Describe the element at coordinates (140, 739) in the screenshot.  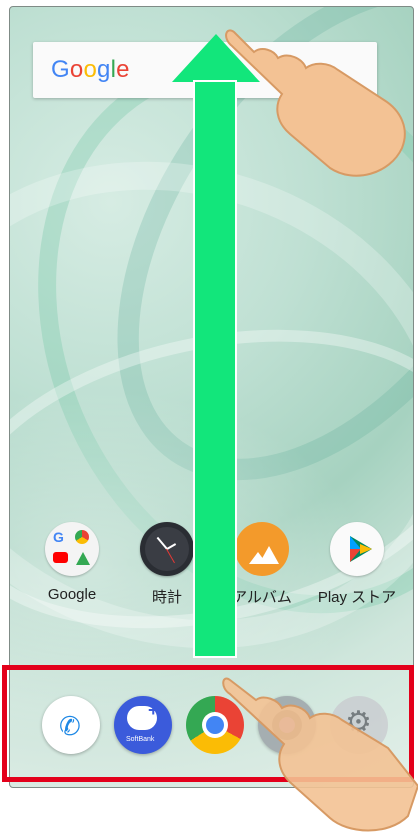
I see `softbank-caption: SoftBank` at that location.